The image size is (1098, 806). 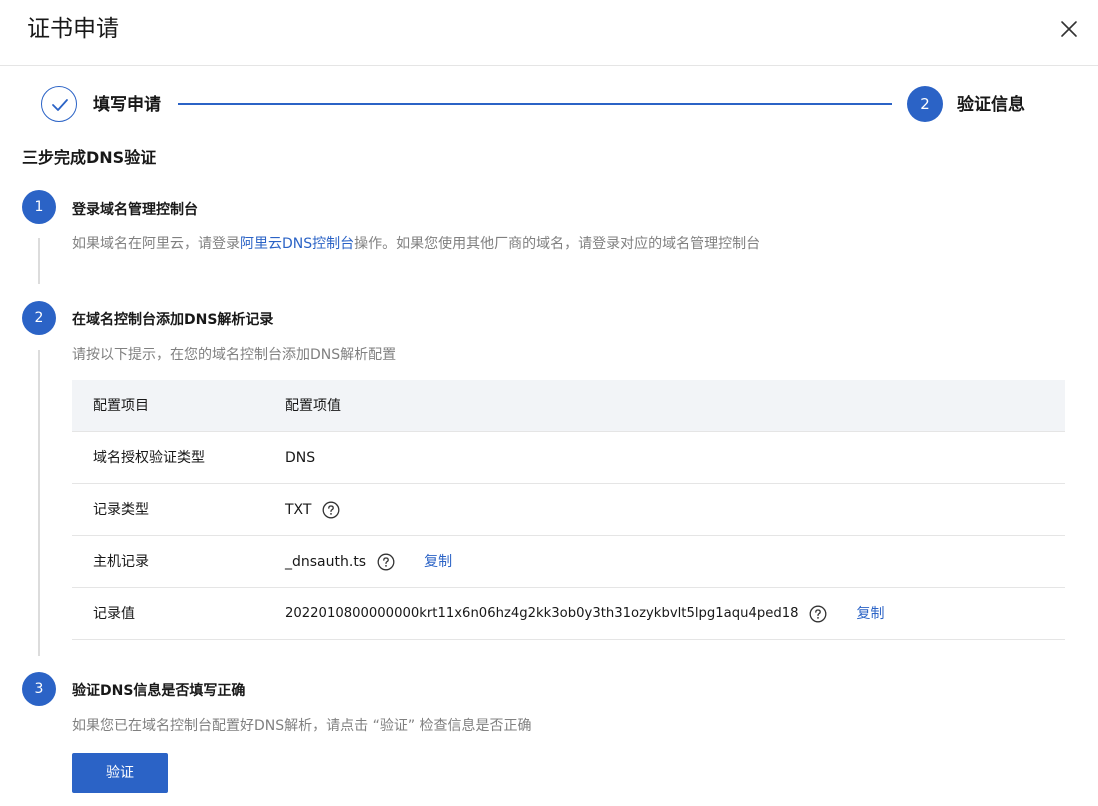 What do you see at coordinates (870, 614) in the screenshot?
I see `copy-record-value-button: 复制` at bounding box center [870, 614].